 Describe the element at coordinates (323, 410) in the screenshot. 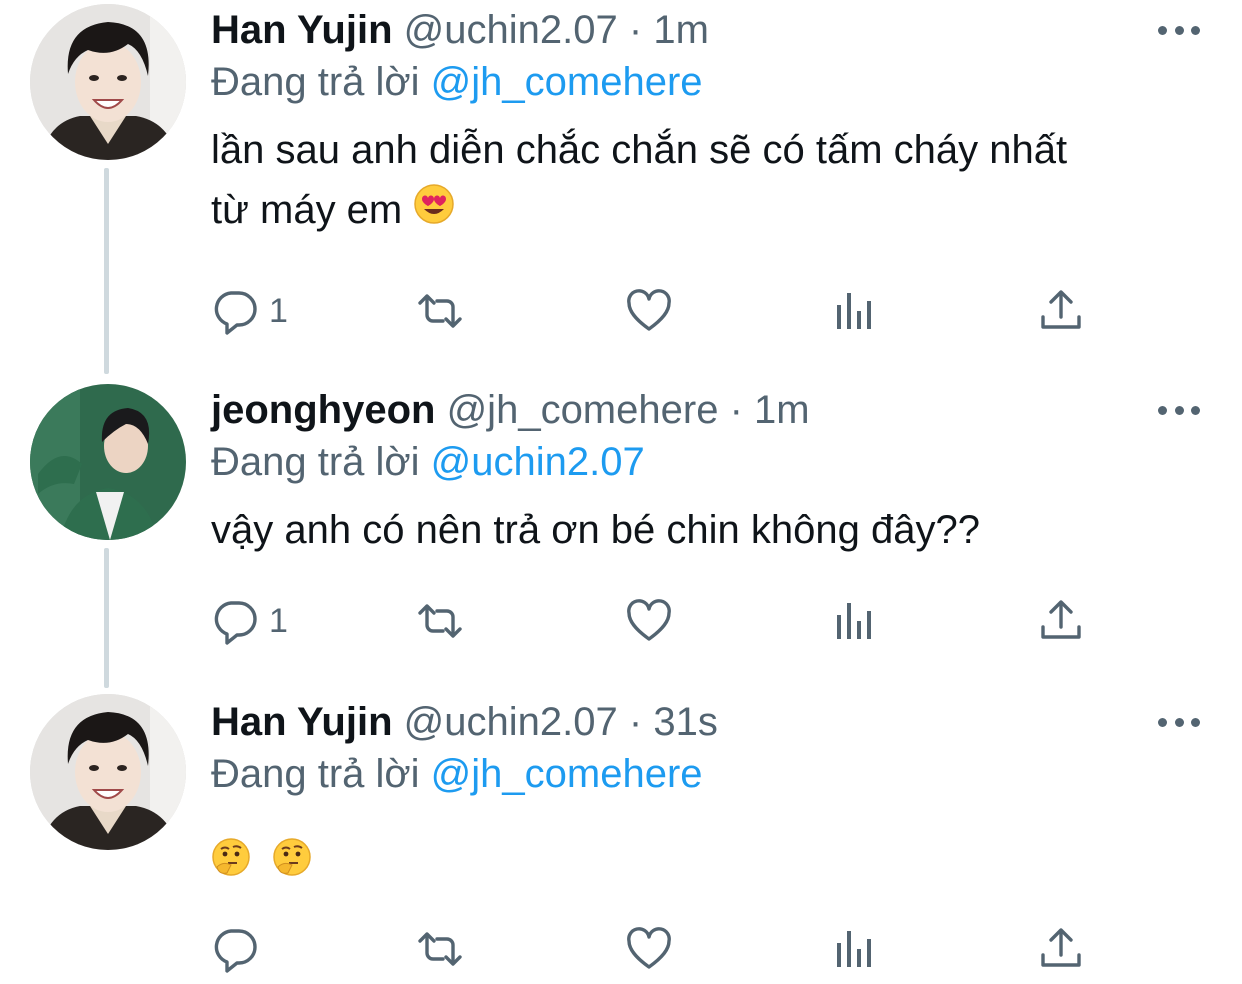

I see `display-name: jeonghyeon` at that location.